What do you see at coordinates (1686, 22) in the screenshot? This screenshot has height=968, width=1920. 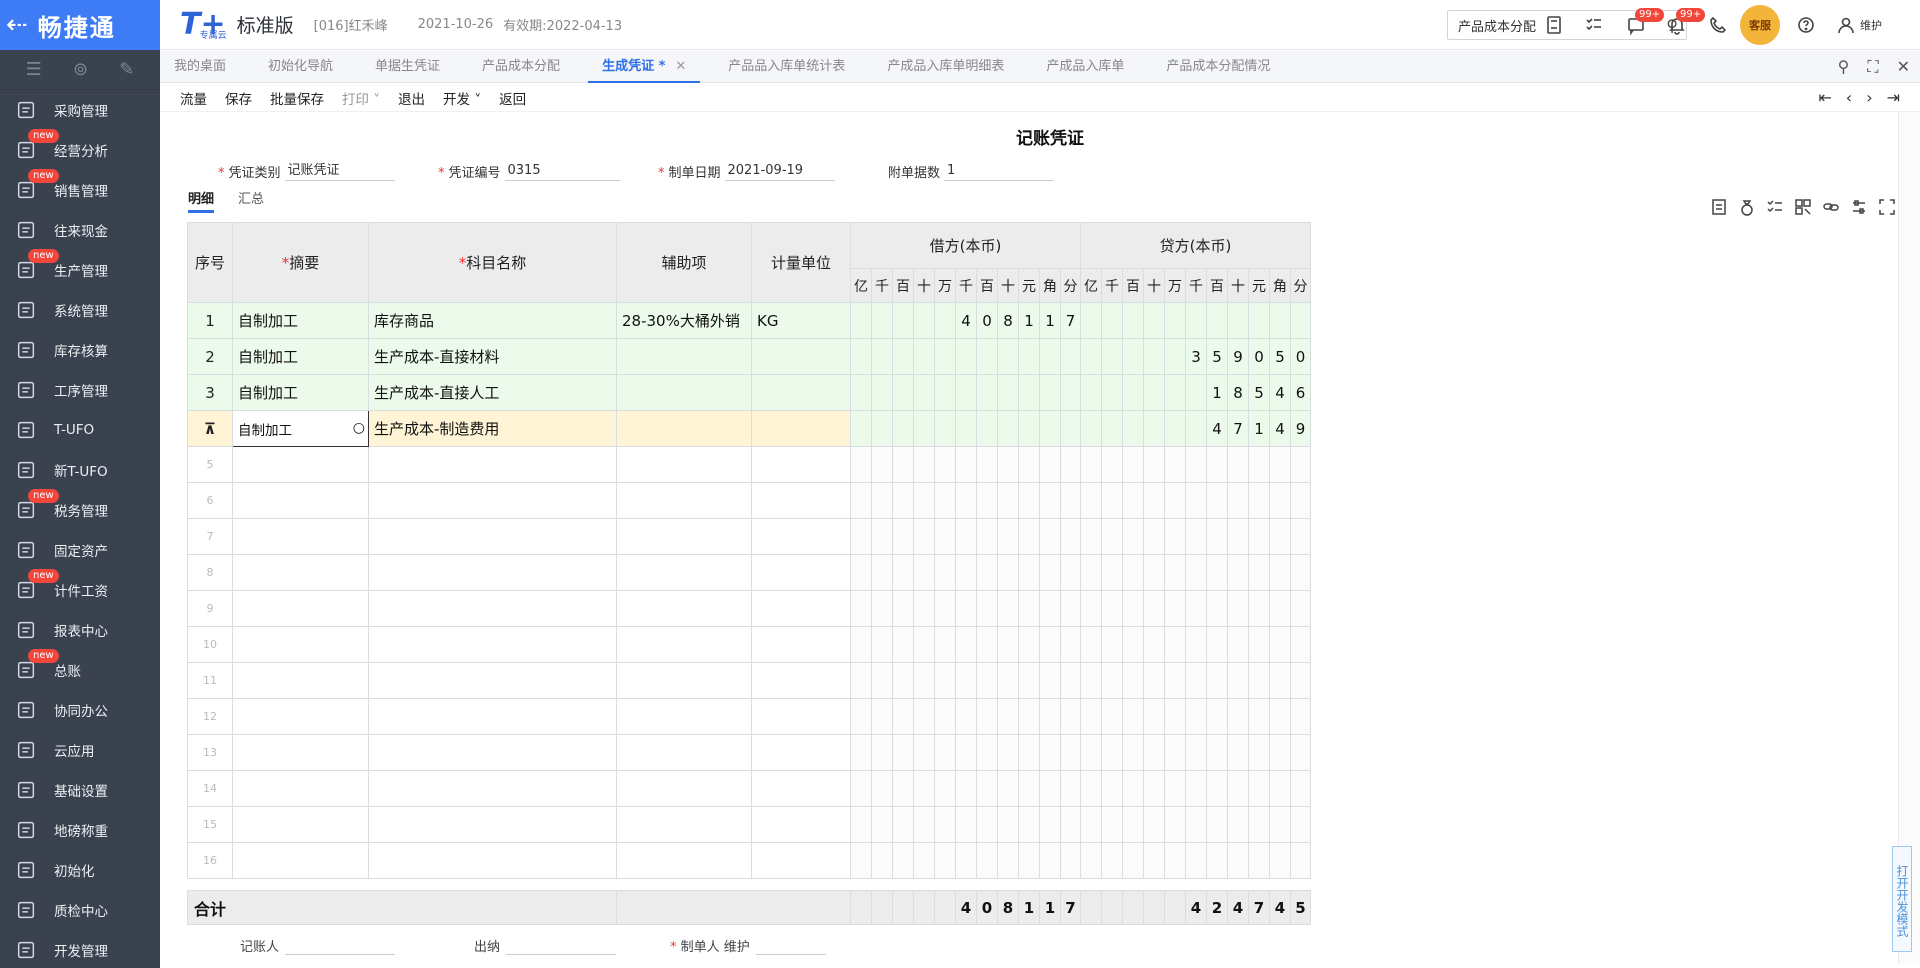 I see `bell-icon: 99+` at bounding box center [1686, 22].